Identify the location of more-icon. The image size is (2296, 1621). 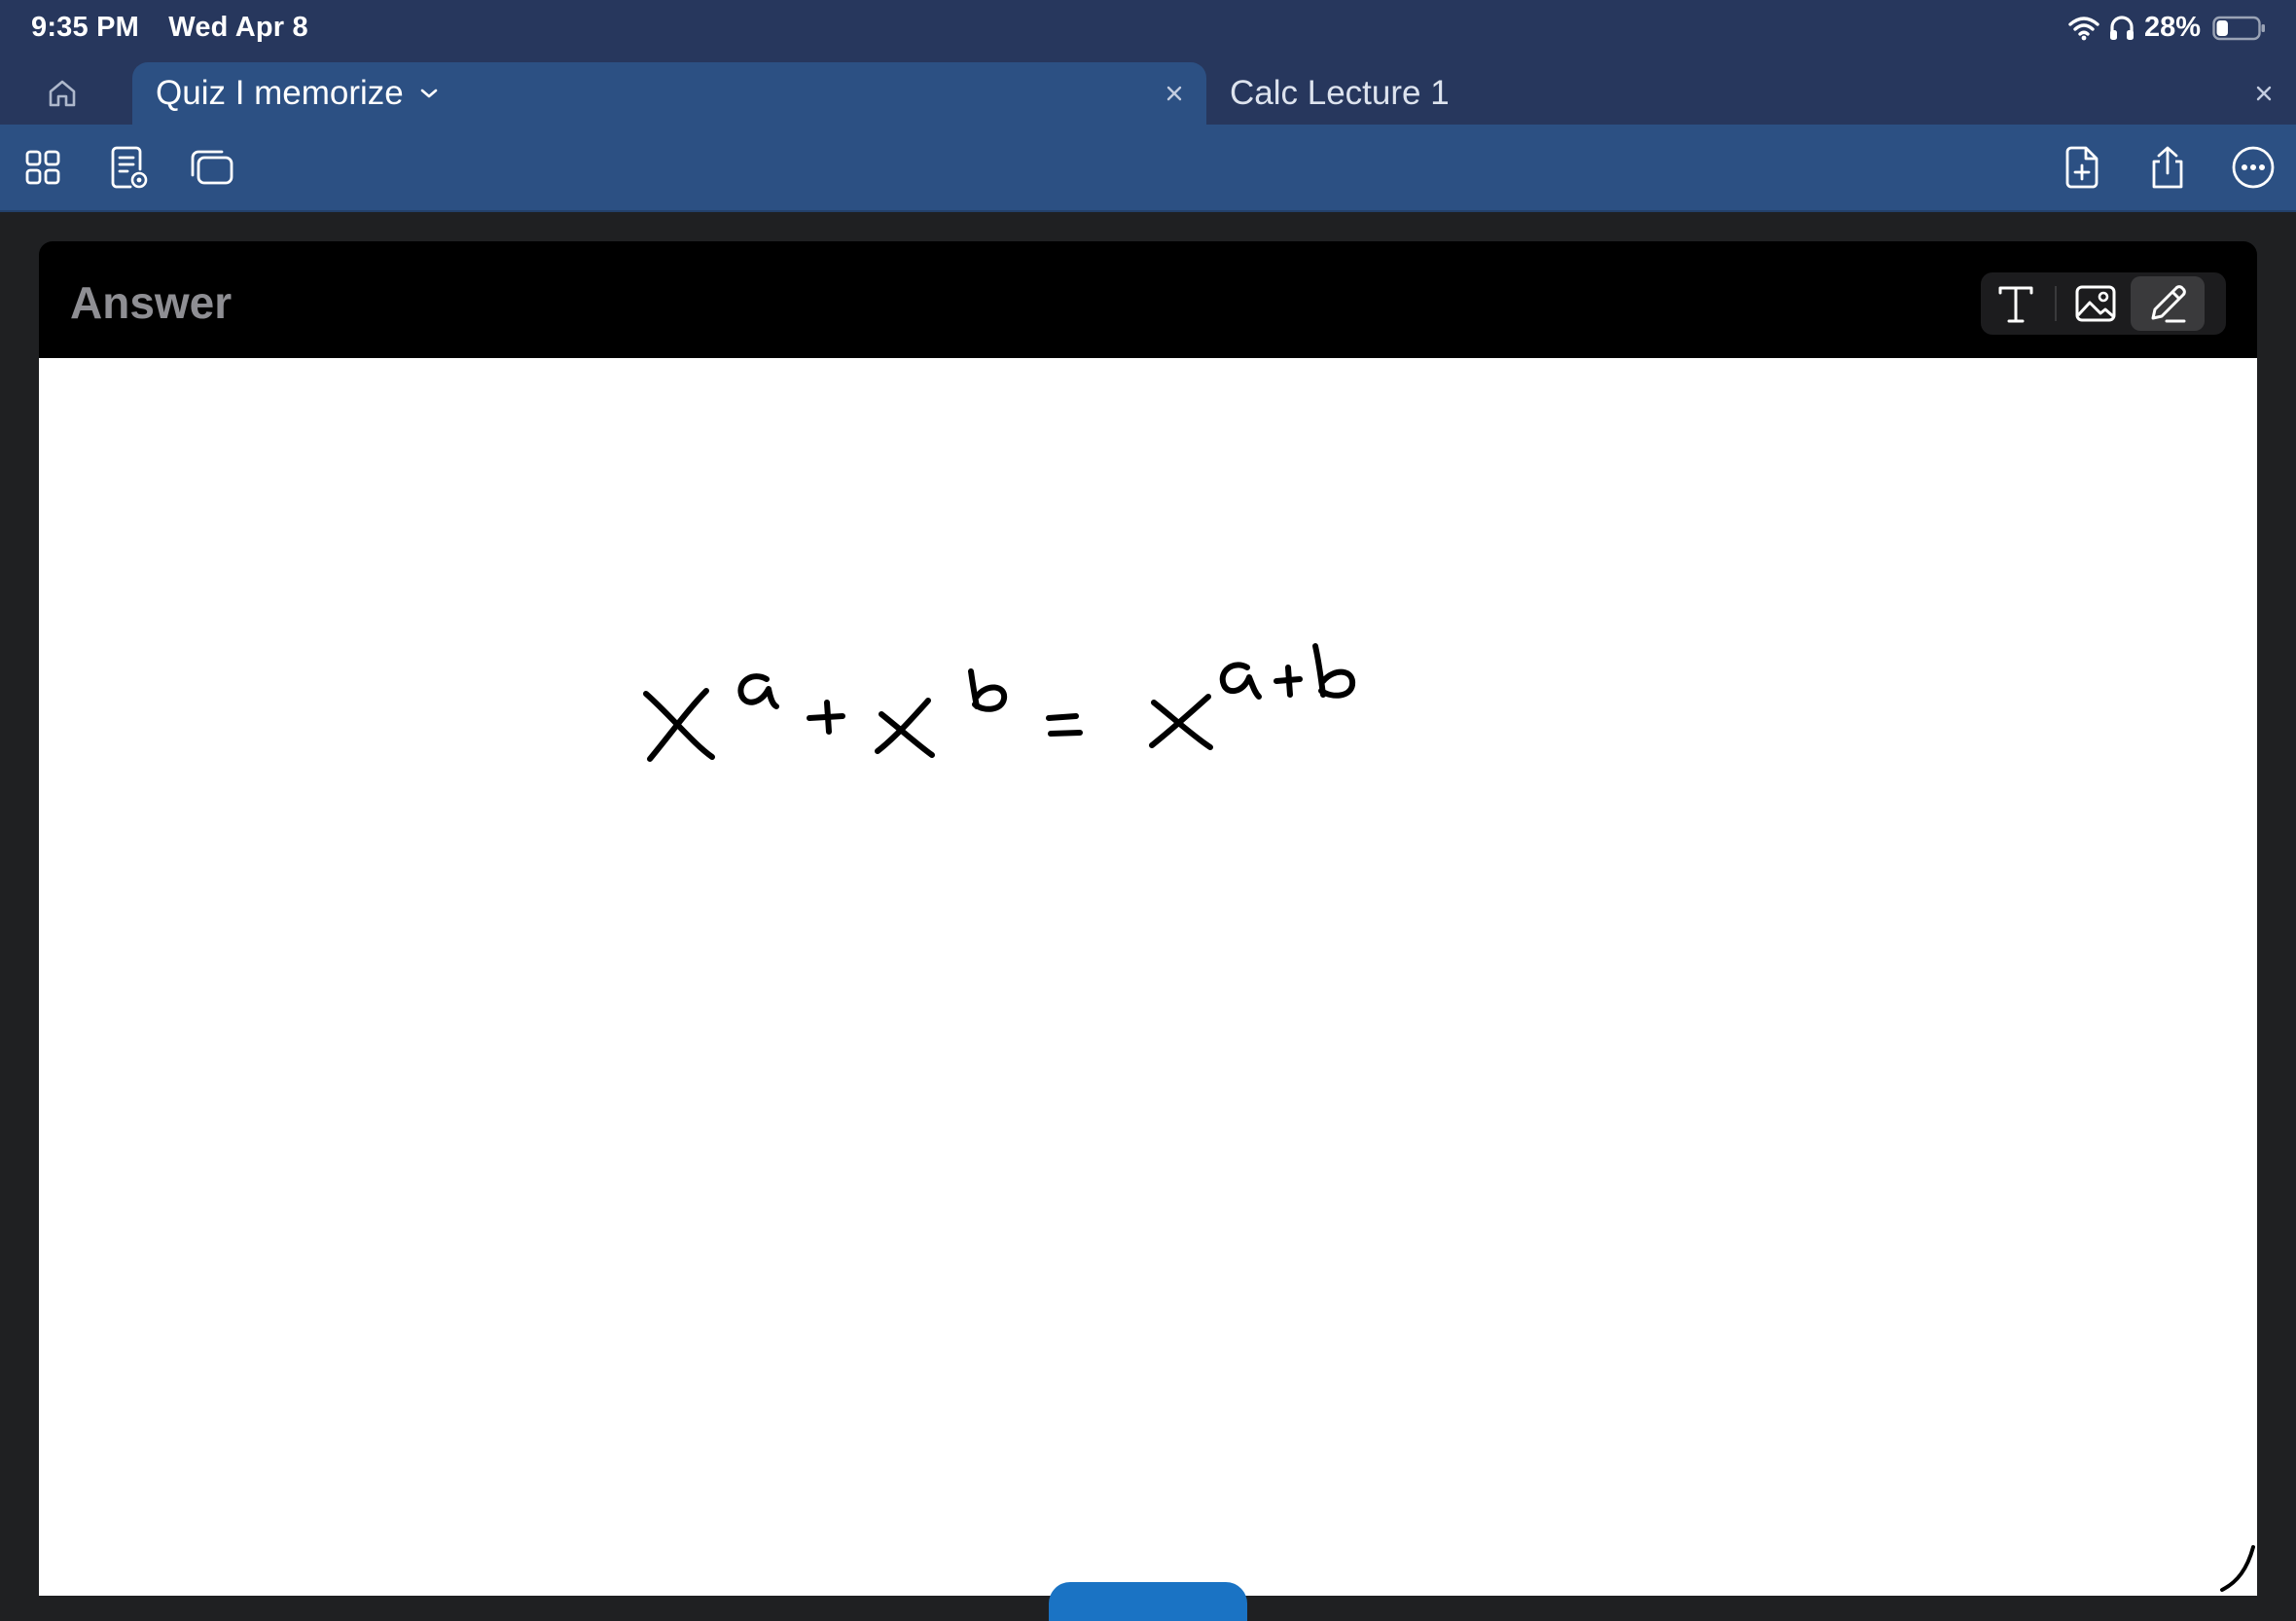
(2253, 168).